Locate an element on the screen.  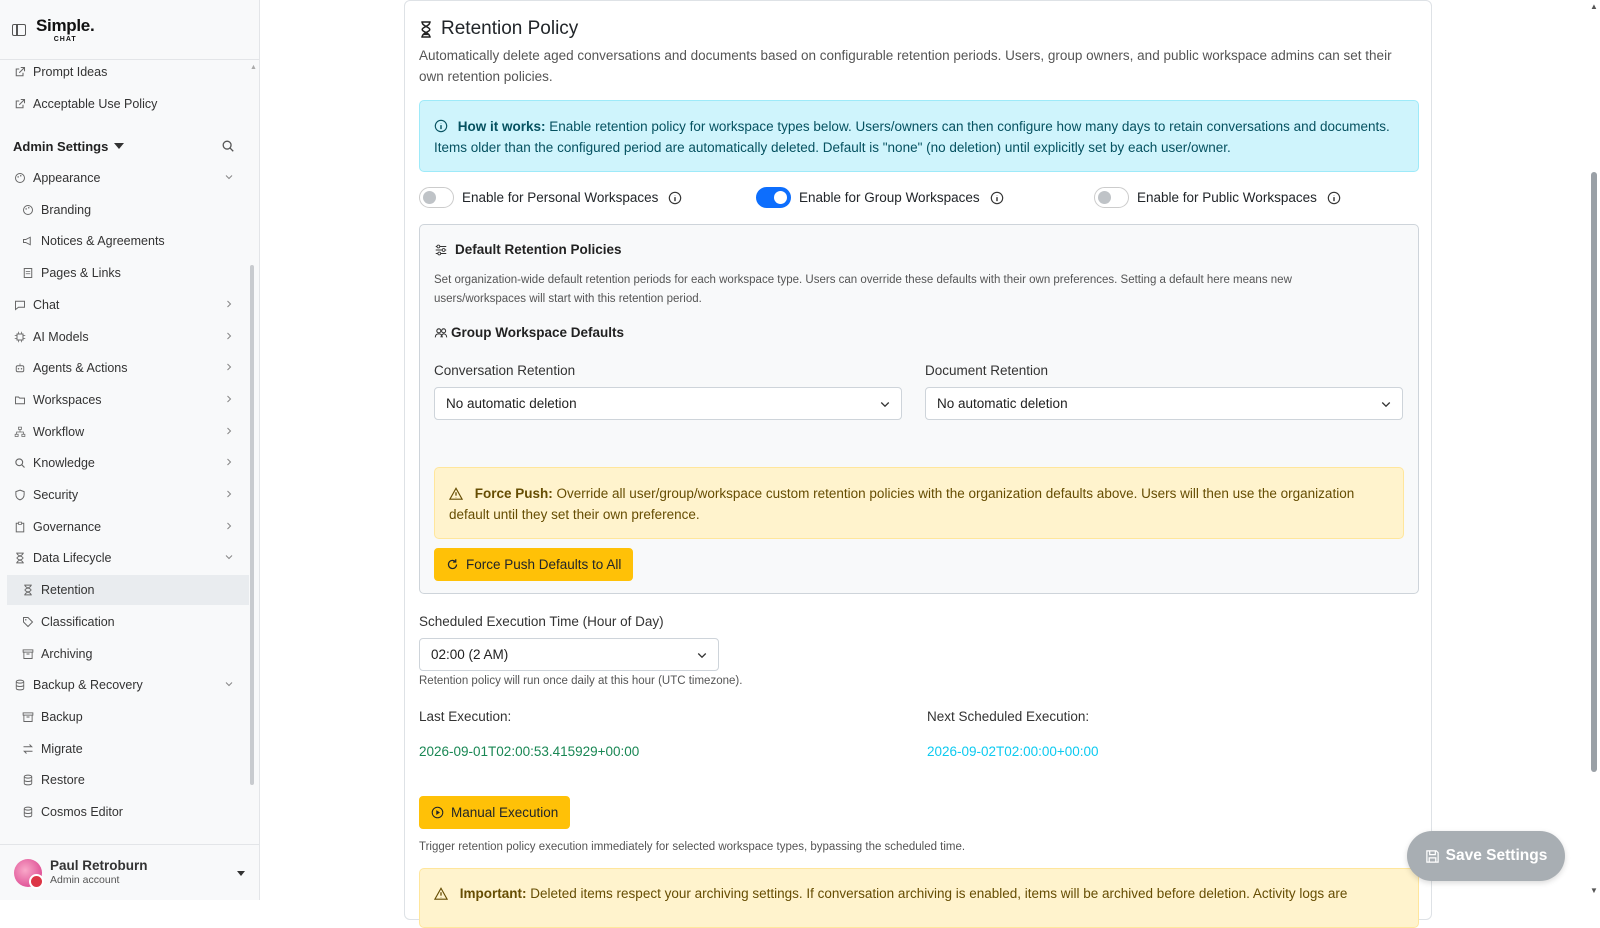
sidebar-item-label: Knowledge is located at coordinates (64, 463).